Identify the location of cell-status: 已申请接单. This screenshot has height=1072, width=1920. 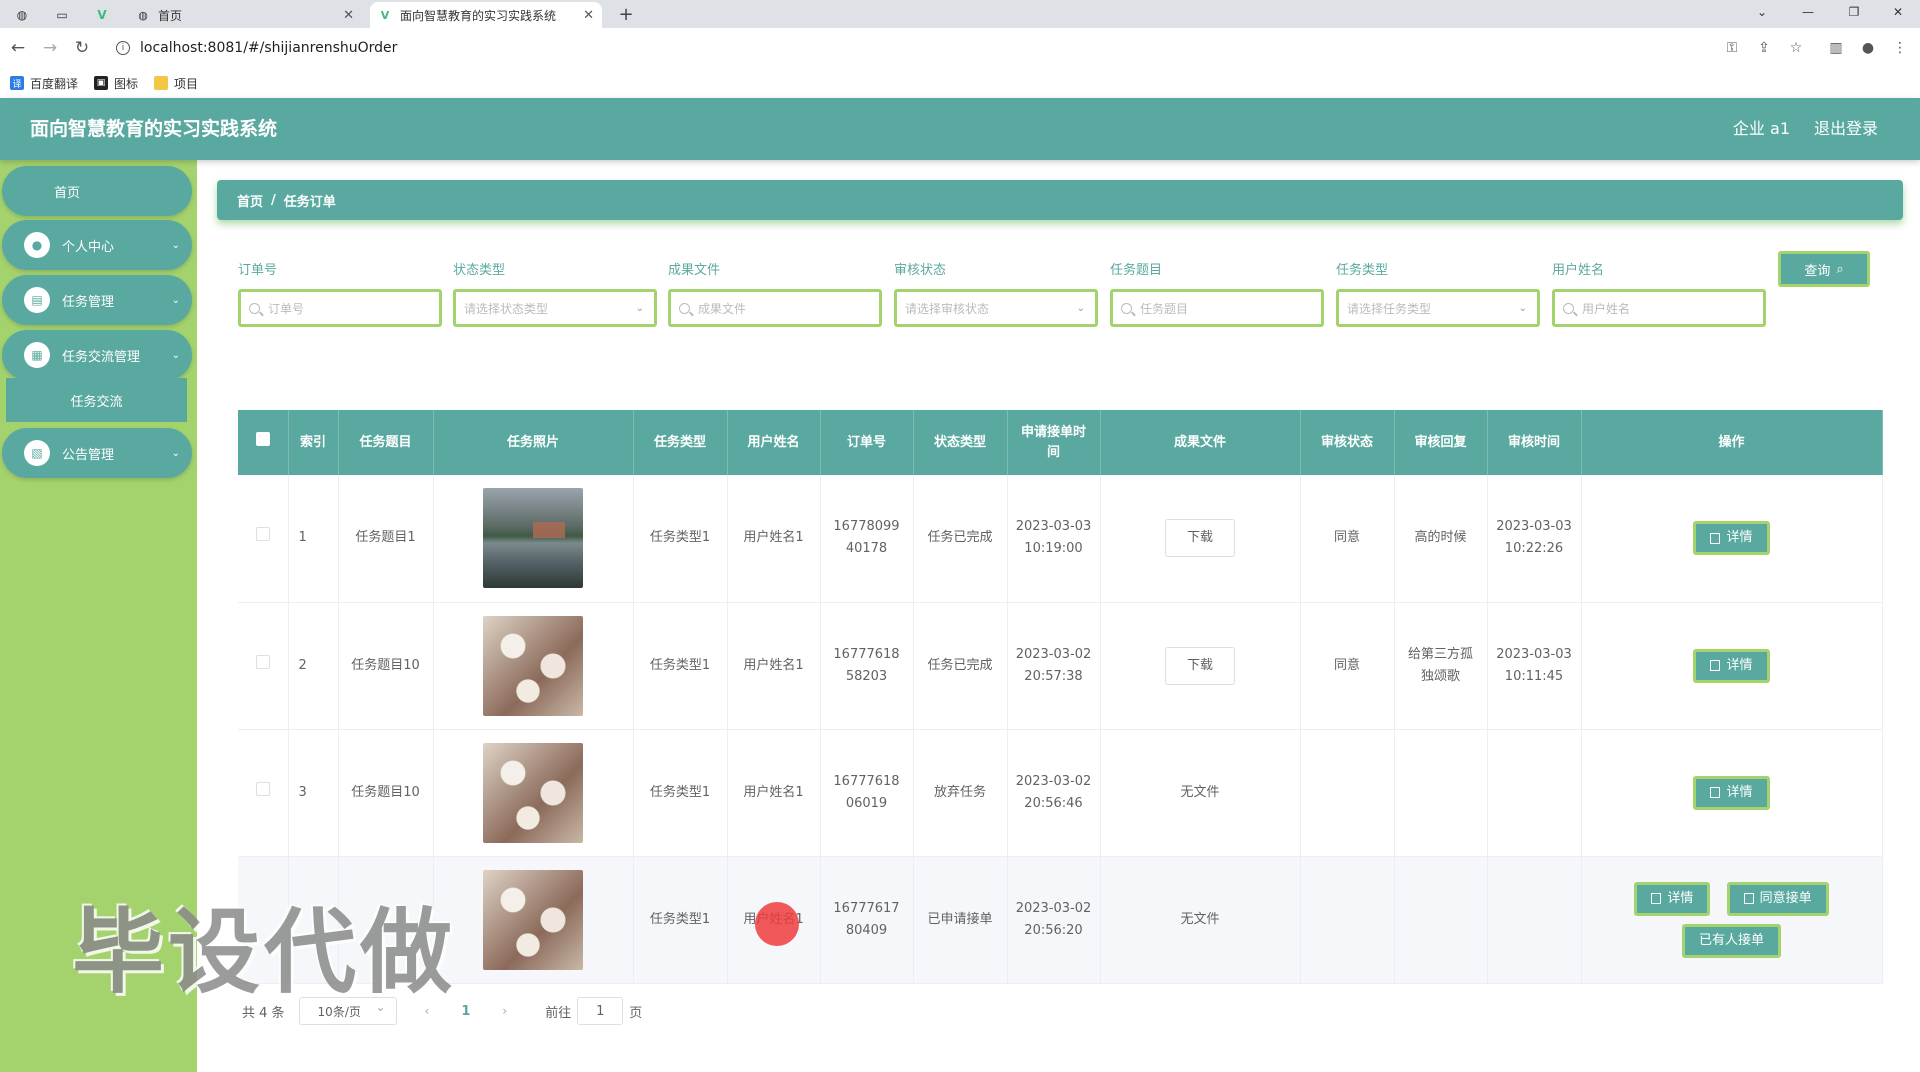
(960, 920).